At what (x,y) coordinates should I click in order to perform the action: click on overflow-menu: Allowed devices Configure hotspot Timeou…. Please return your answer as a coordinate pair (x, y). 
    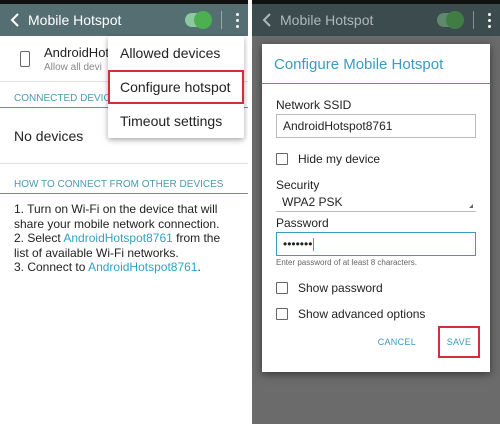
    Looking at the image, I should click on (176, 87).